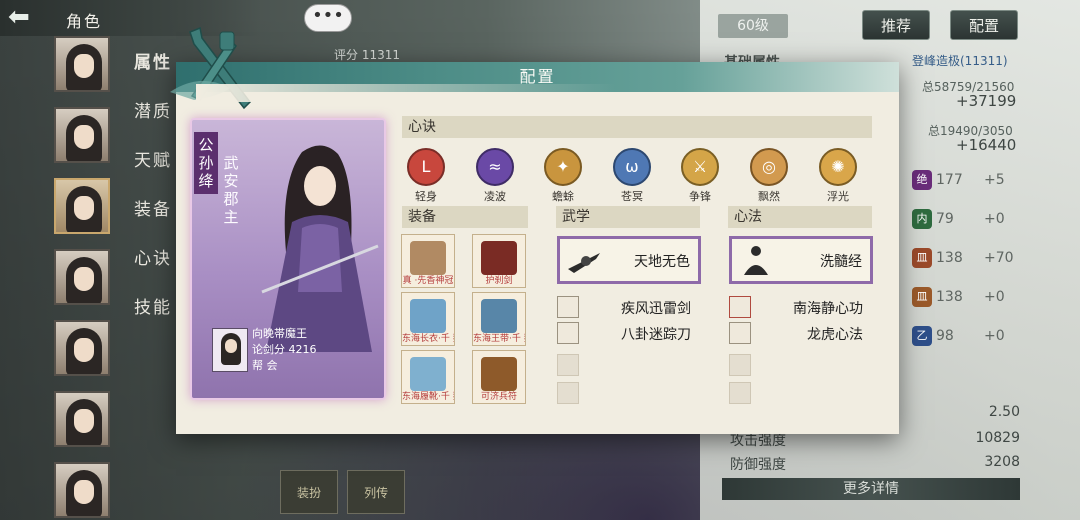 This screenshot has height=520, width=1080. I want to click on belt-icon, so click(499, 316).